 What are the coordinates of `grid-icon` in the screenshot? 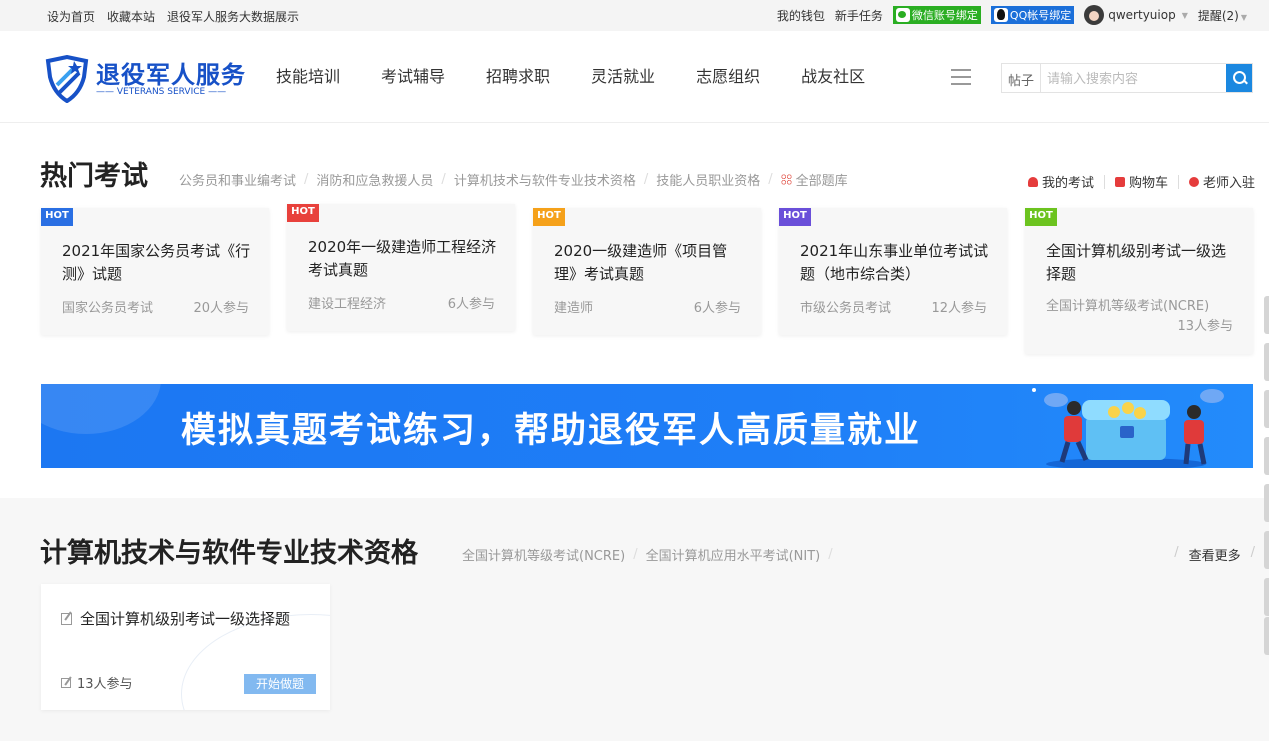 It's located at (786, 179).